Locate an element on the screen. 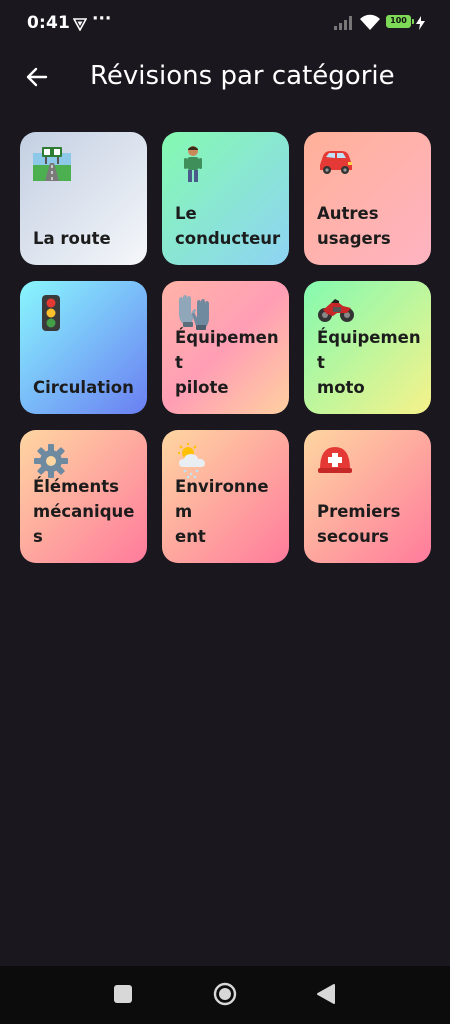 The width and height of the screenshot is (450, 1024). category-card-equipement-pilote: Équipement pilote is located at coordinates (225, 347).